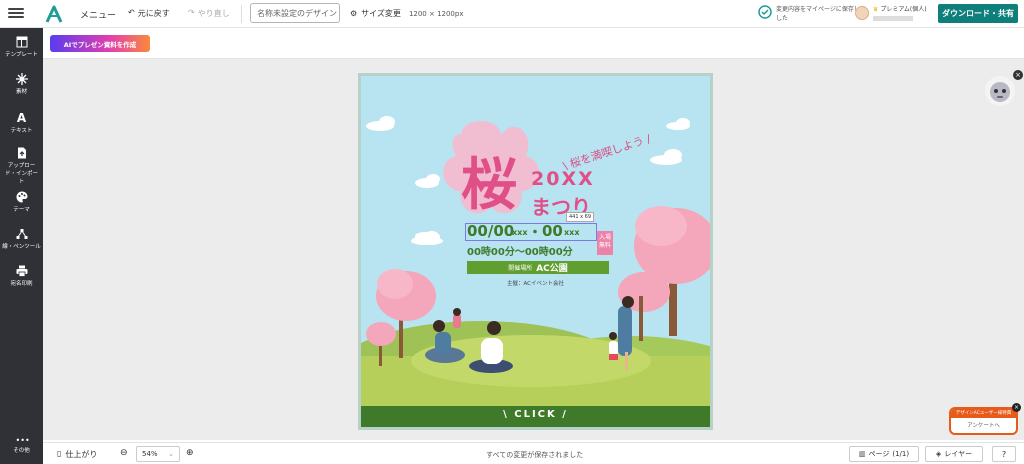 The width and height of the screenshot is (1024, 464). I want to click on sidebar-item-text: A テキスト, so click(21, 123).